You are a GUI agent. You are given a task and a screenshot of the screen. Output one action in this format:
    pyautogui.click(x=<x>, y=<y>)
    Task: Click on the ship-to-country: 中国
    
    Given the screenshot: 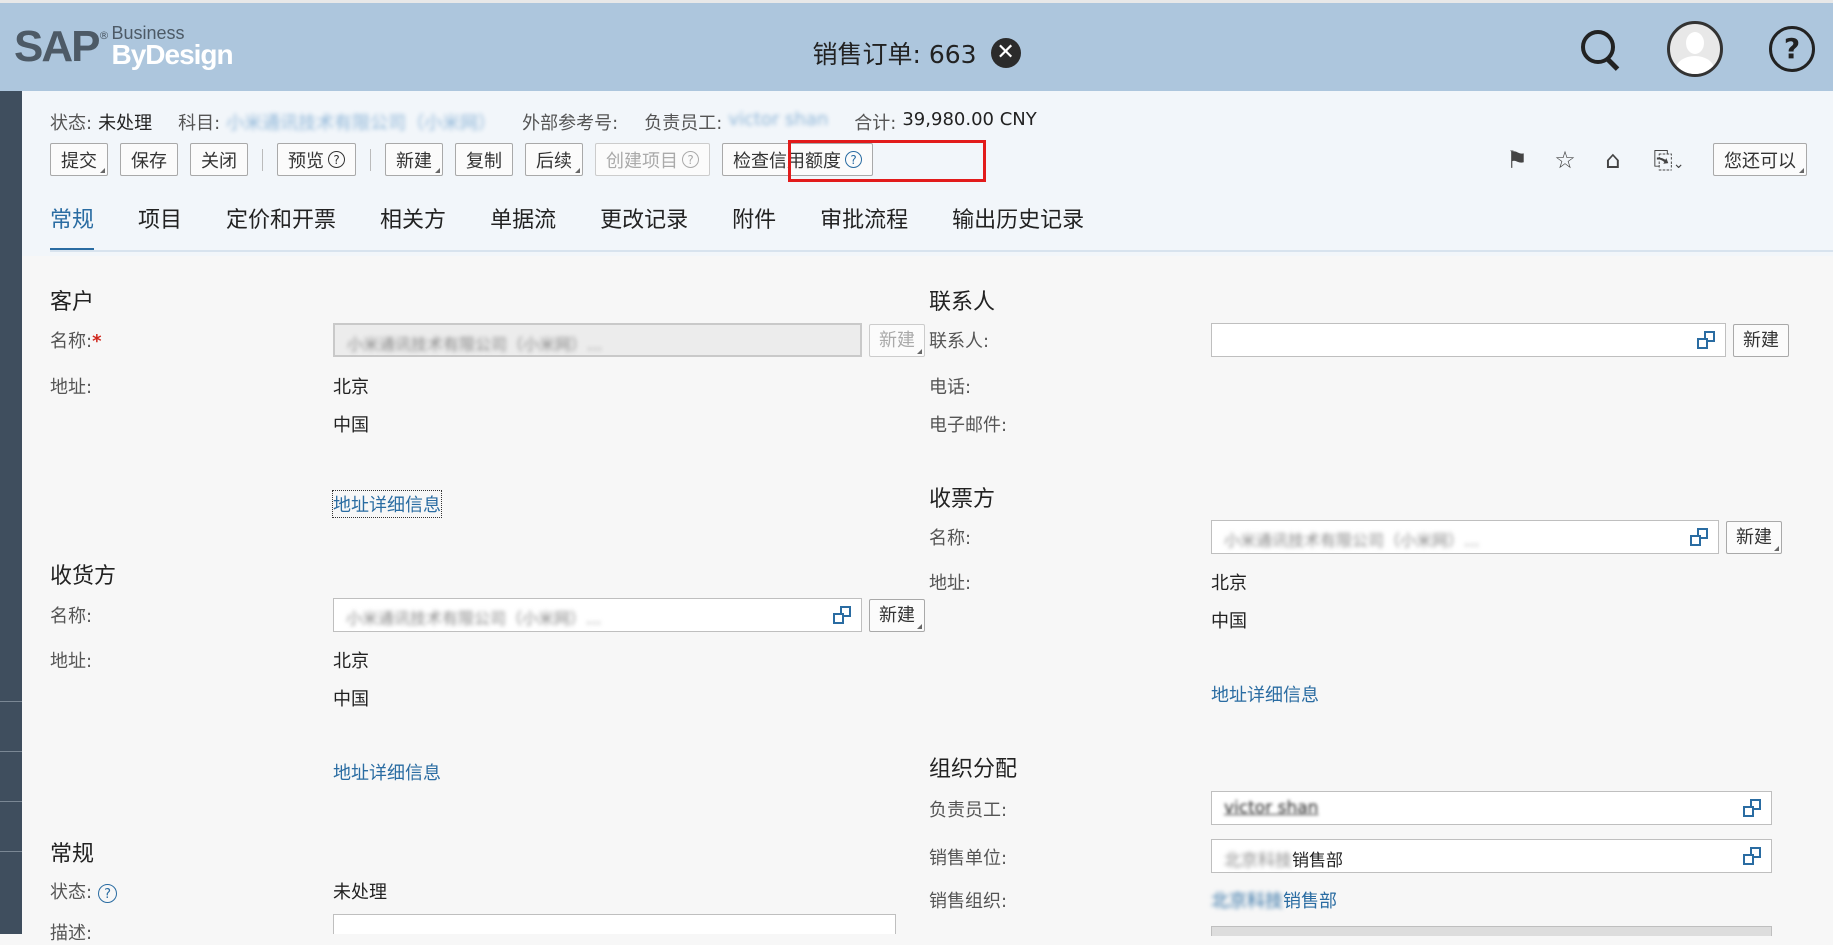 What is the action you would take?
    pyautogui.click(x=351, y=699)
    